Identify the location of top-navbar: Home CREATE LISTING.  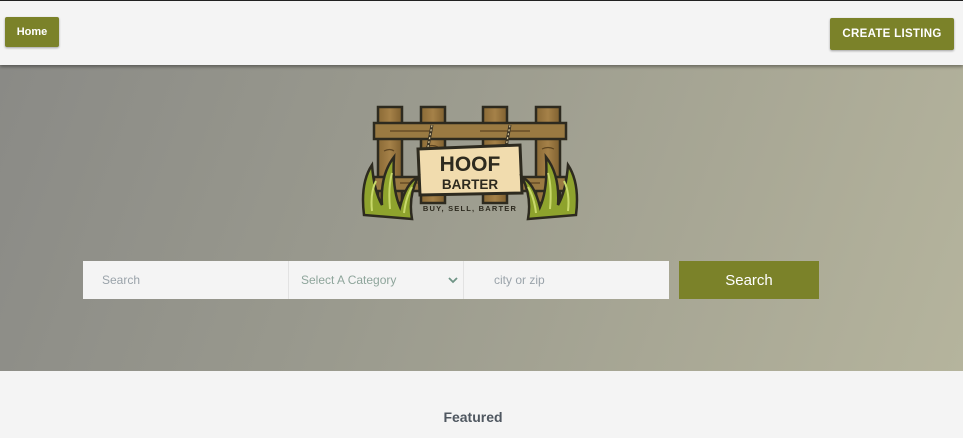
(481, 33).